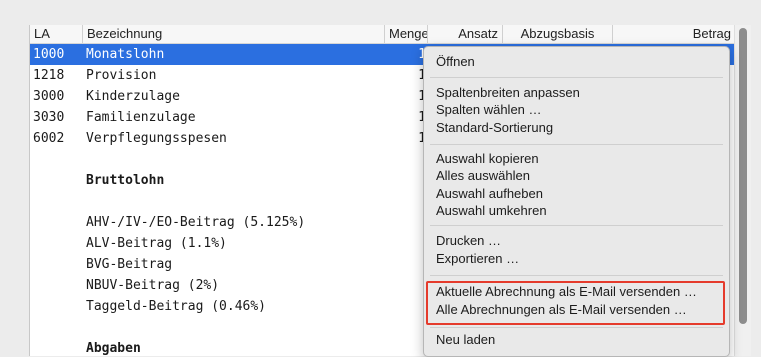  I want to click on row-bezeichnung: Provision, so click(121, 75).